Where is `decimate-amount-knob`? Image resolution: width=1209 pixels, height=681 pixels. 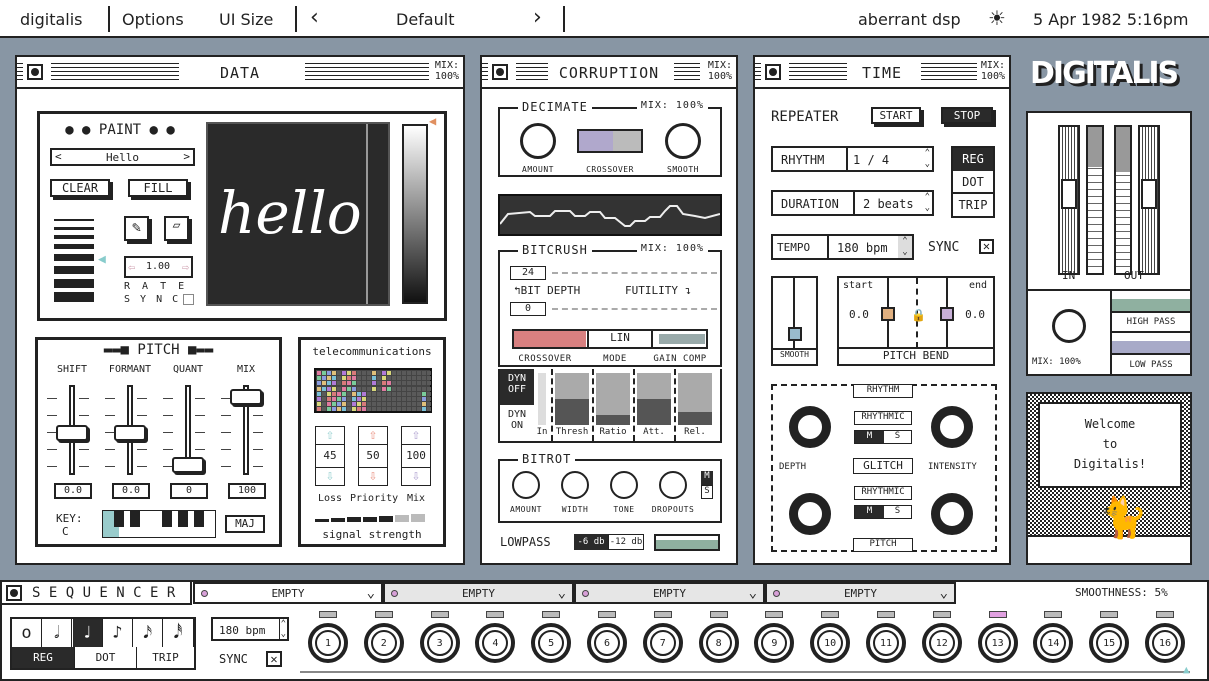 decimate-amount-knob is located at coordinates (538, 141).